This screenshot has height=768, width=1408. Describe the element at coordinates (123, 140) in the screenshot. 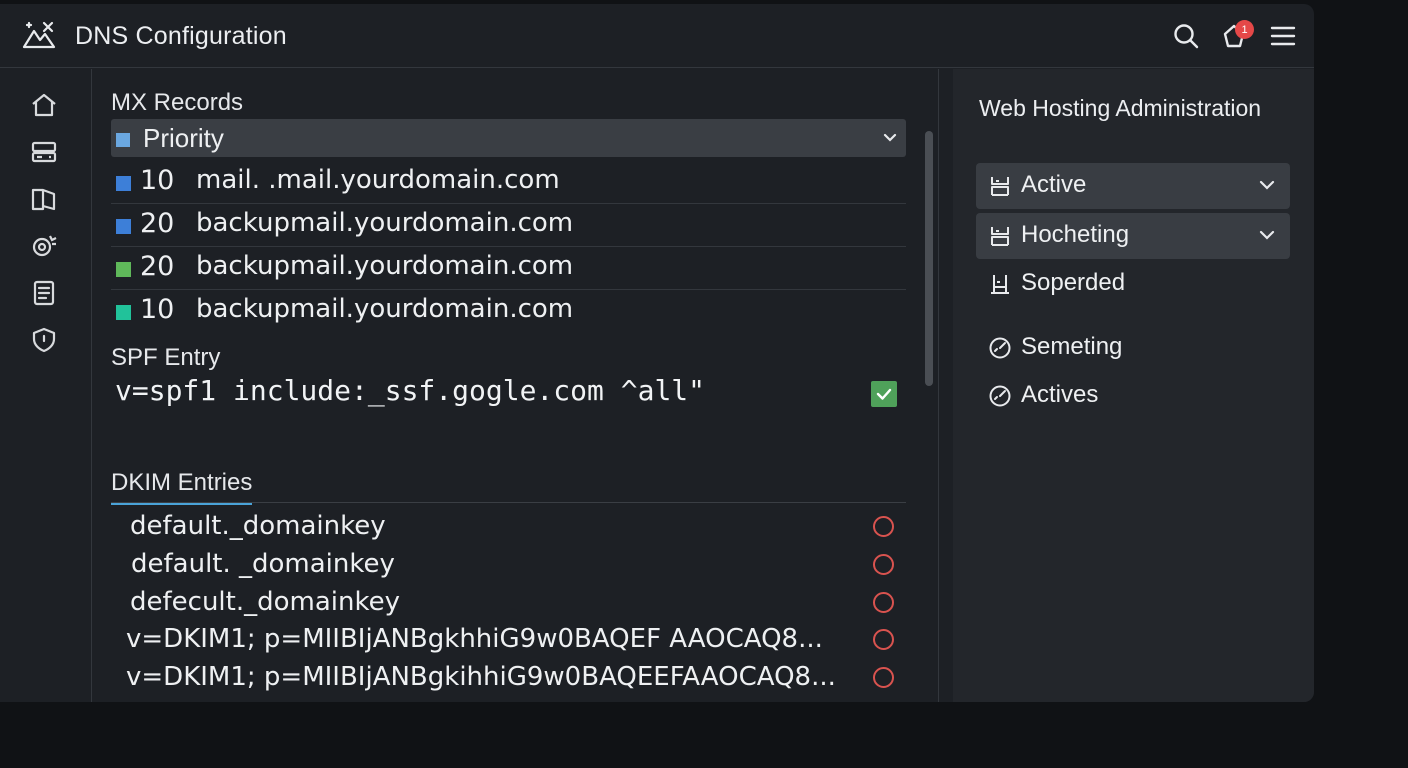

I see `priority-color-swatch` at that location.